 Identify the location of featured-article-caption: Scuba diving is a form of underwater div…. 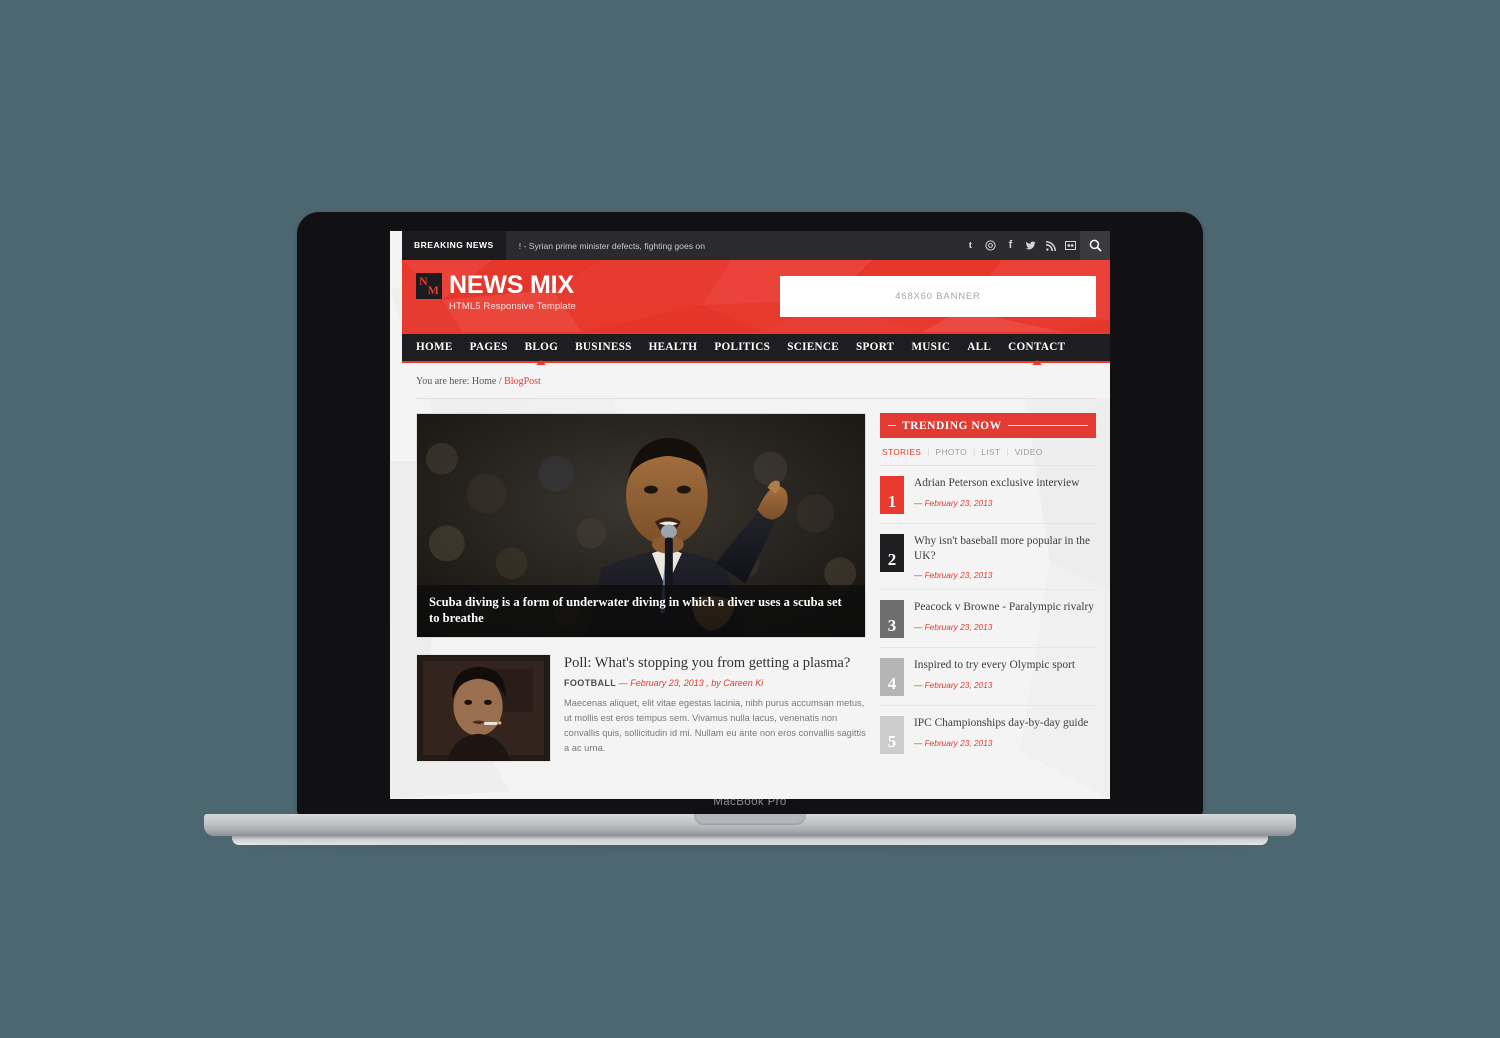
(641, 611).